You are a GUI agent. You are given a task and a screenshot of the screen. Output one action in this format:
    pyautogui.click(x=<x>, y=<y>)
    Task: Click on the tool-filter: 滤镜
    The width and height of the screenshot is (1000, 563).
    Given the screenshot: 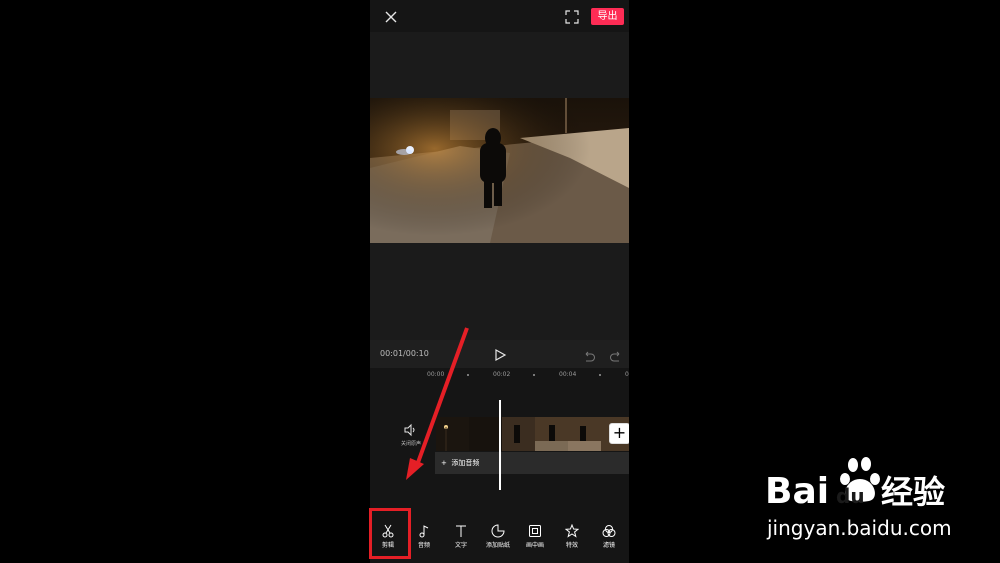 What is the action you would take?
    pyautogui.click(x=609, y=536)
    